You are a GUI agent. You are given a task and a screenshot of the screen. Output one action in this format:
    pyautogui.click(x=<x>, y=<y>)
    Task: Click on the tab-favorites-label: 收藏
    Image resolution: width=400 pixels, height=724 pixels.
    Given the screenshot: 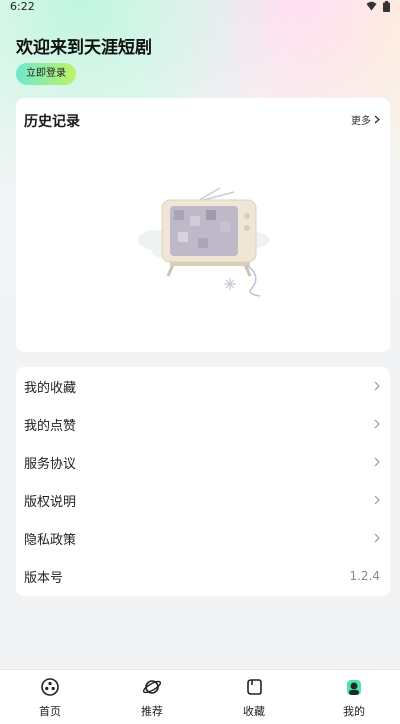 What is the action you would take?
    pyautogui.click(x=254, y=711)
    